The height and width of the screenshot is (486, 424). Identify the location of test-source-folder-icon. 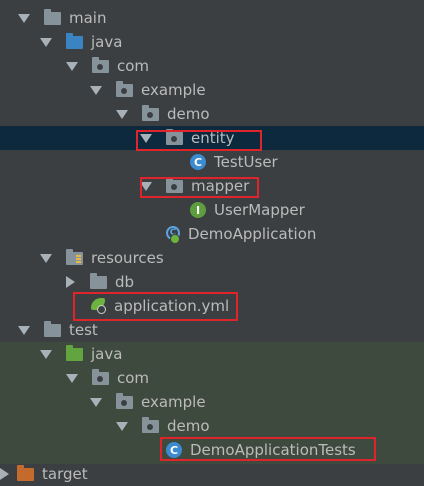
(74, 352).